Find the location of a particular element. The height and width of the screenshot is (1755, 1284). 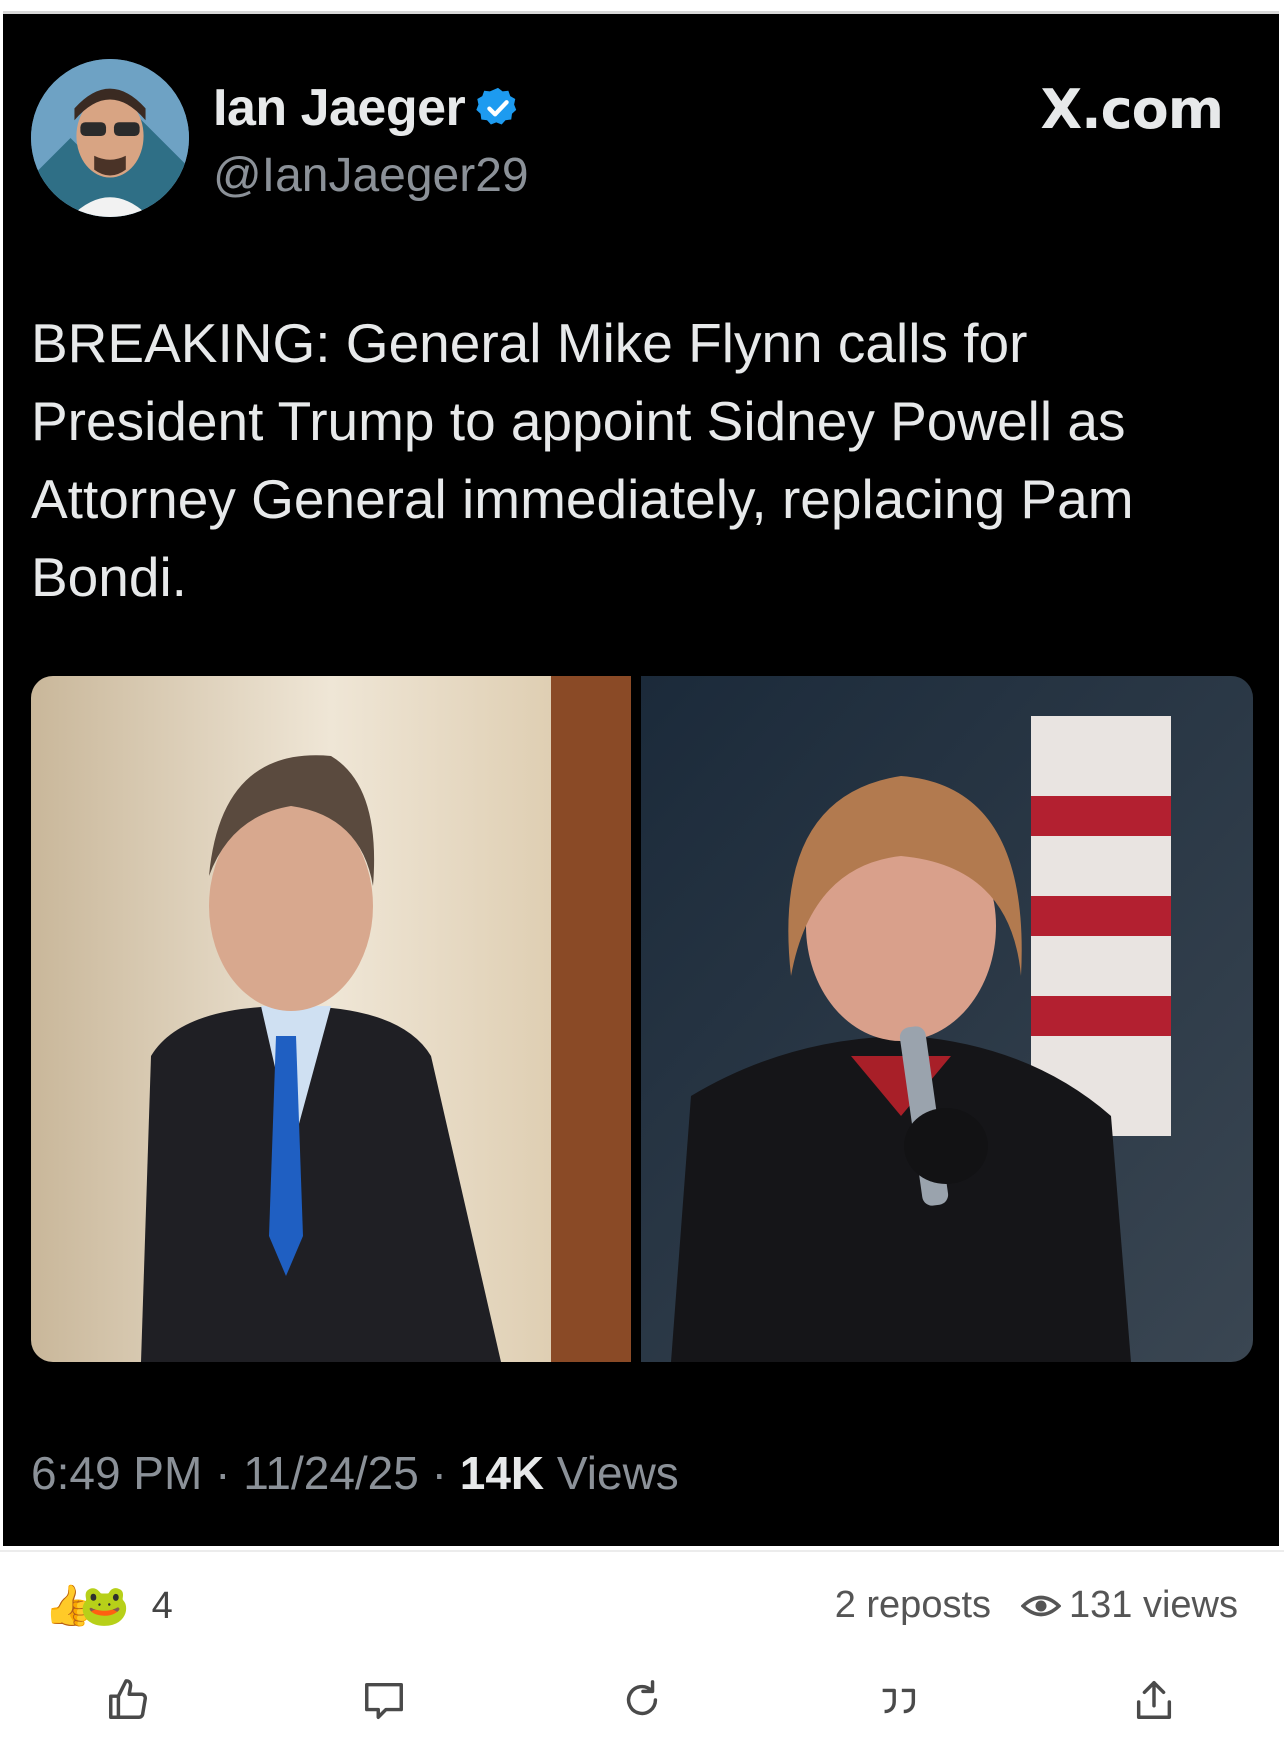

eye-icon is located at coordinates (1041, 1605).